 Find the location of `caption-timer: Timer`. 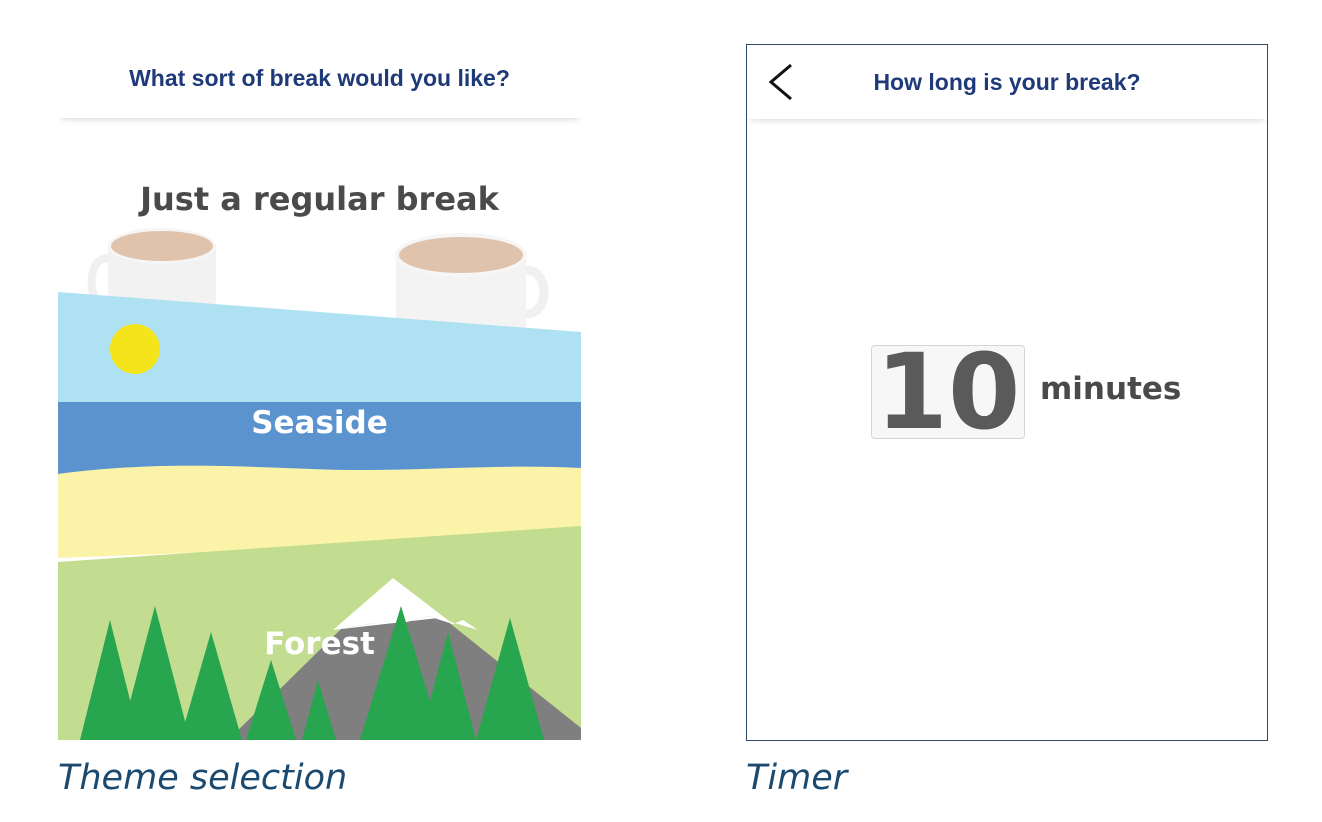

caption-timer: Timer is located at coordinates (797, 778).